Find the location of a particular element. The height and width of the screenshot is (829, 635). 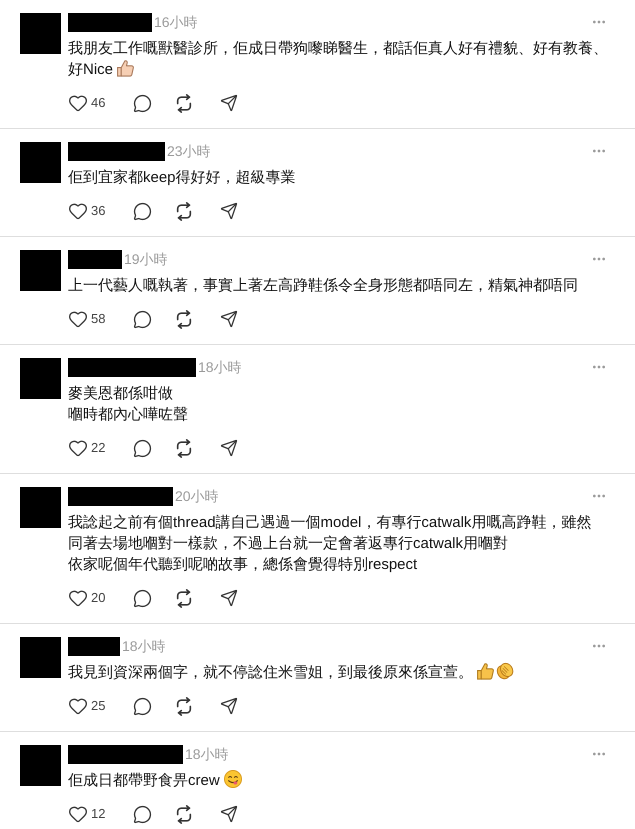

comment-text: 我朋友工作嘅獸醫診所，佢成日帶狗嚟睇醫生，都話佢真人好有禮貌、好有教養、 is located at coordinates (338, 48).